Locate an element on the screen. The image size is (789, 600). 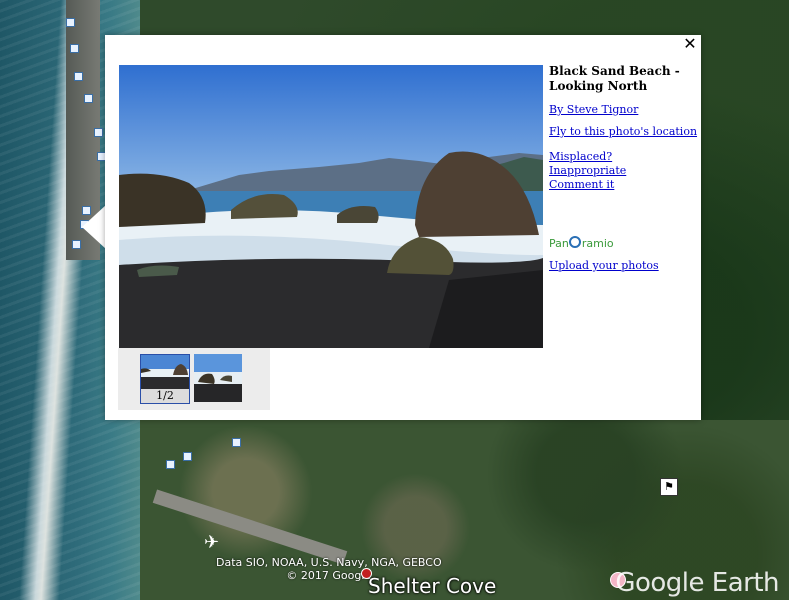
flag-icon: ⚑ is located at coordinates (669, 487).